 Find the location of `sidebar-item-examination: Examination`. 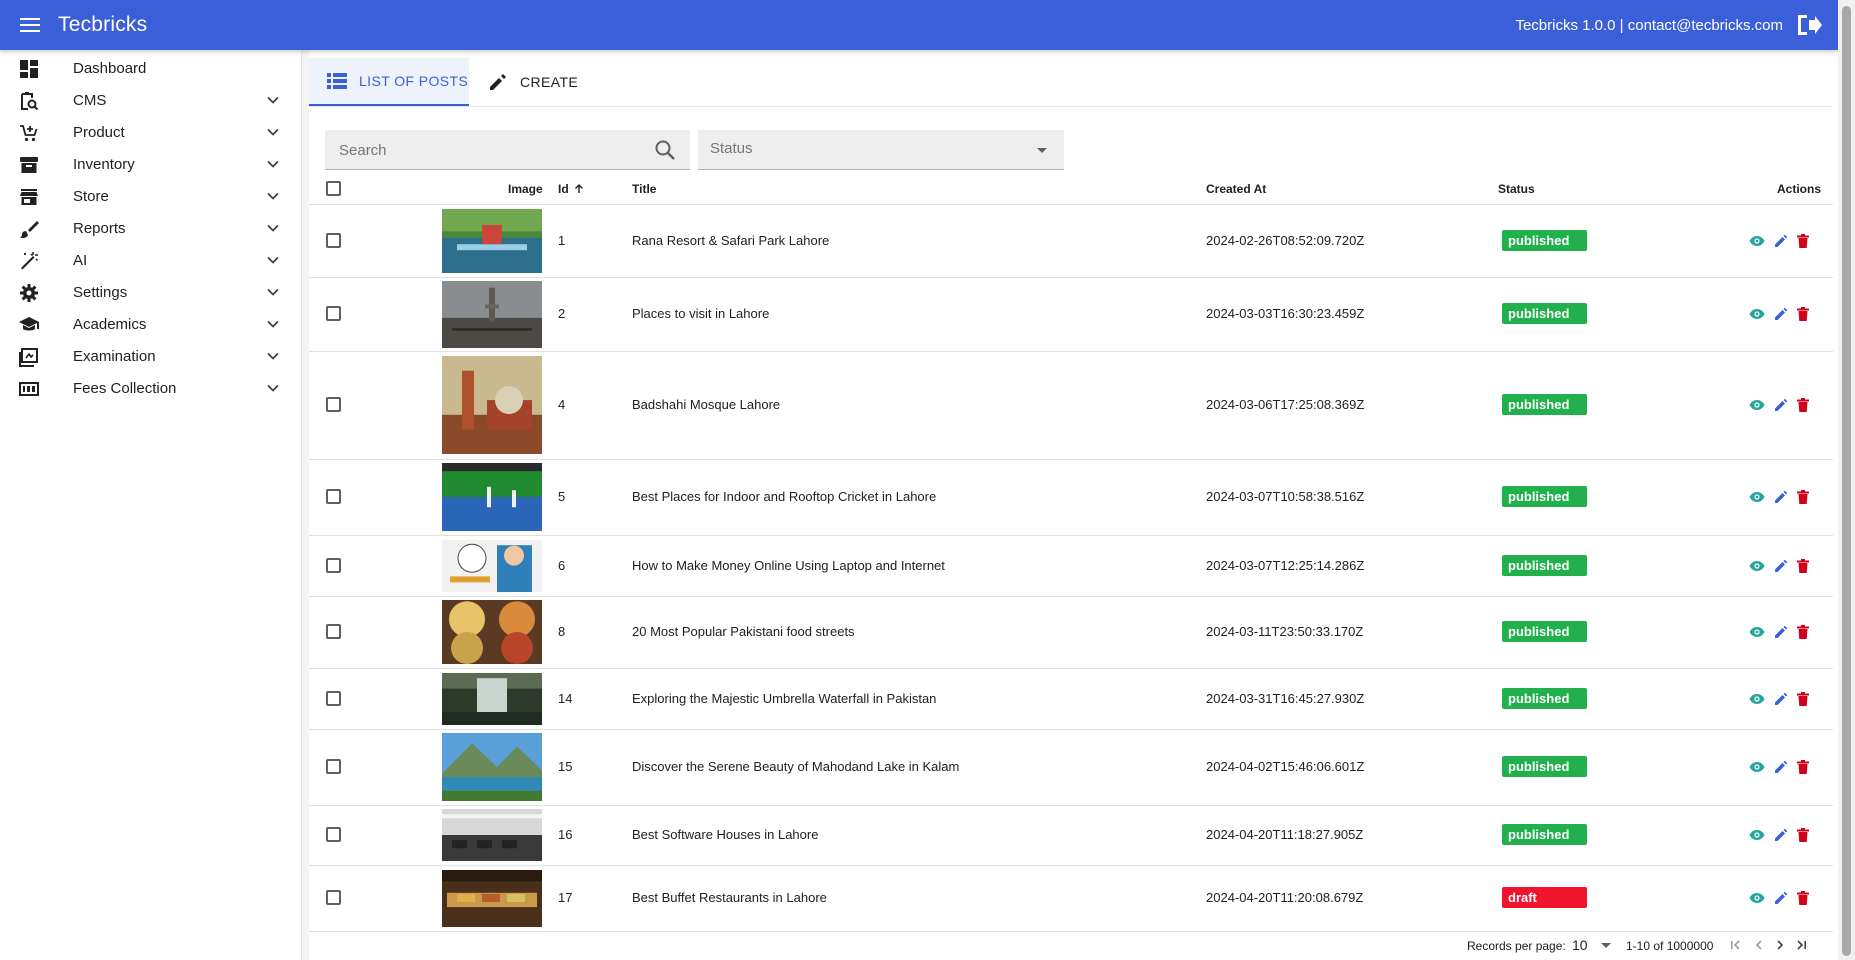

sidebar-item-examination: Examination is located at coordinates (150, 356).